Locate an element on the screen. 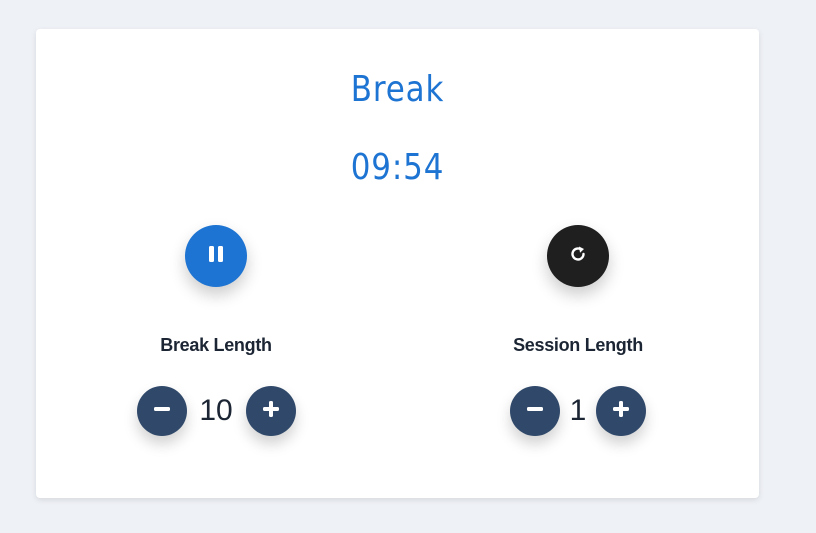  break-decrement-button is located at coordinates (162, 411).